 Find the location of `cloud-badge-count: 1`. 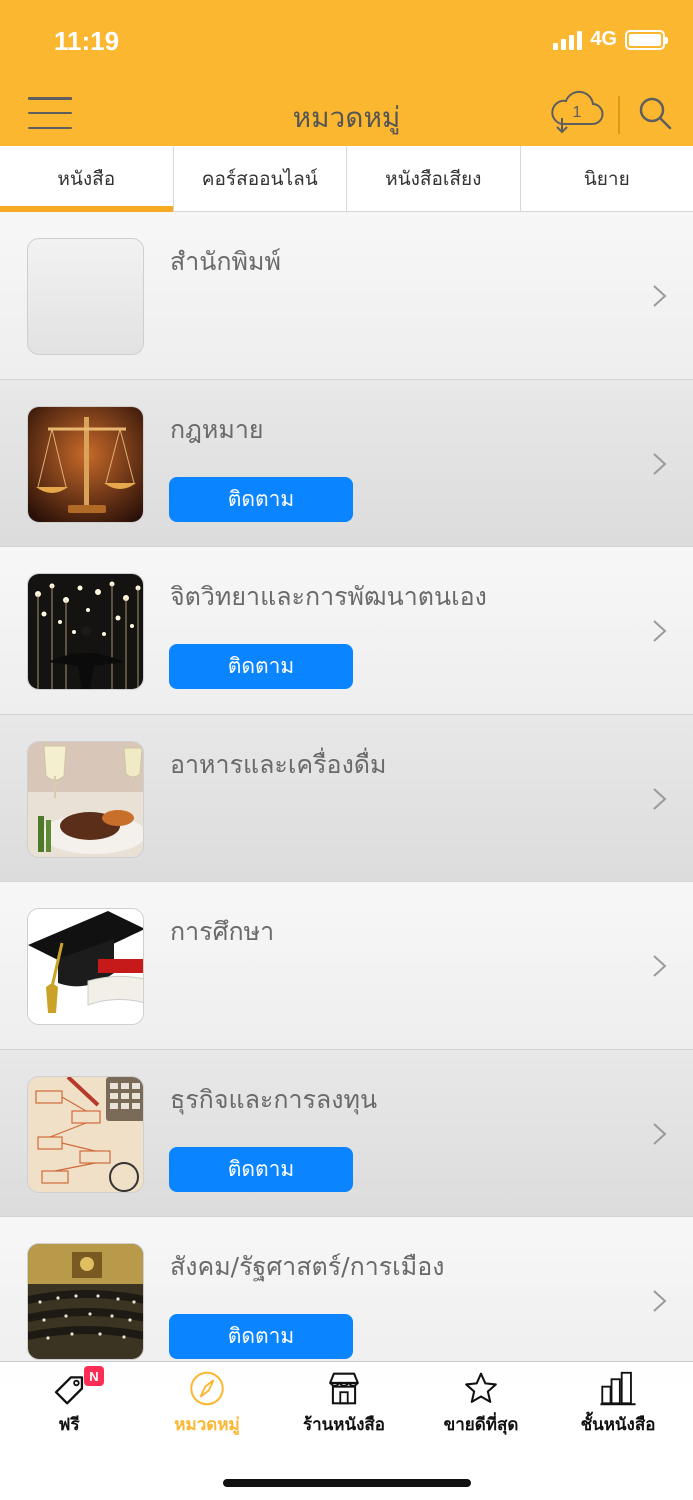

cloud-badge-count: 1 is located at coordinates (577, 112).